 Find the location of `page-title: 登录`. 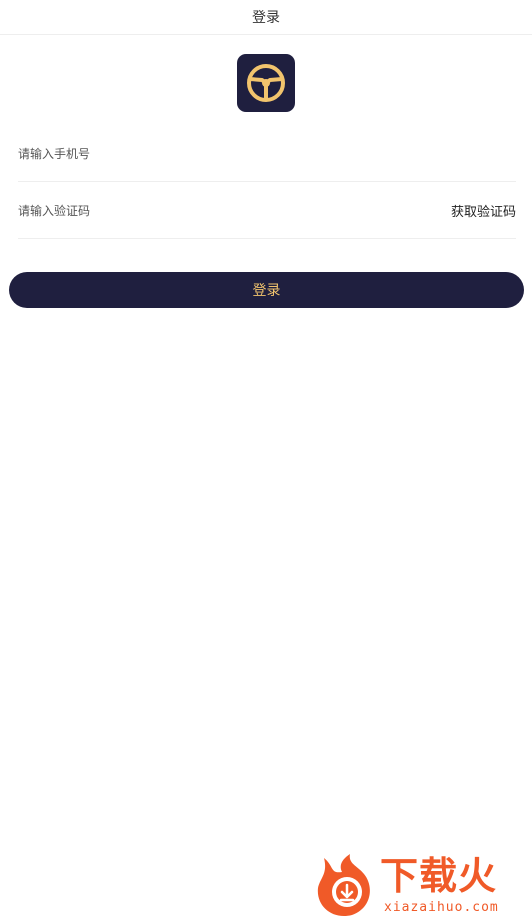

page-title: 登录 is located at coordinates (266, 18).